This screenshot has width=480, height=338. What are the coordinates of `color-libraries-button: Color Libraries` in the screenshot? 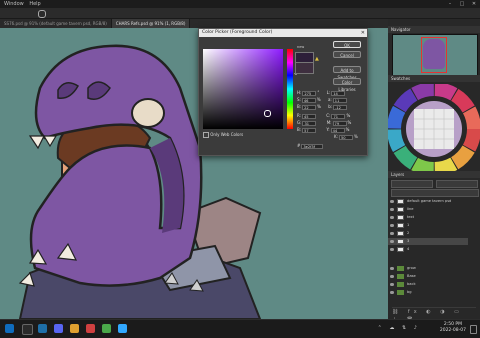 It's located at (347, 85).